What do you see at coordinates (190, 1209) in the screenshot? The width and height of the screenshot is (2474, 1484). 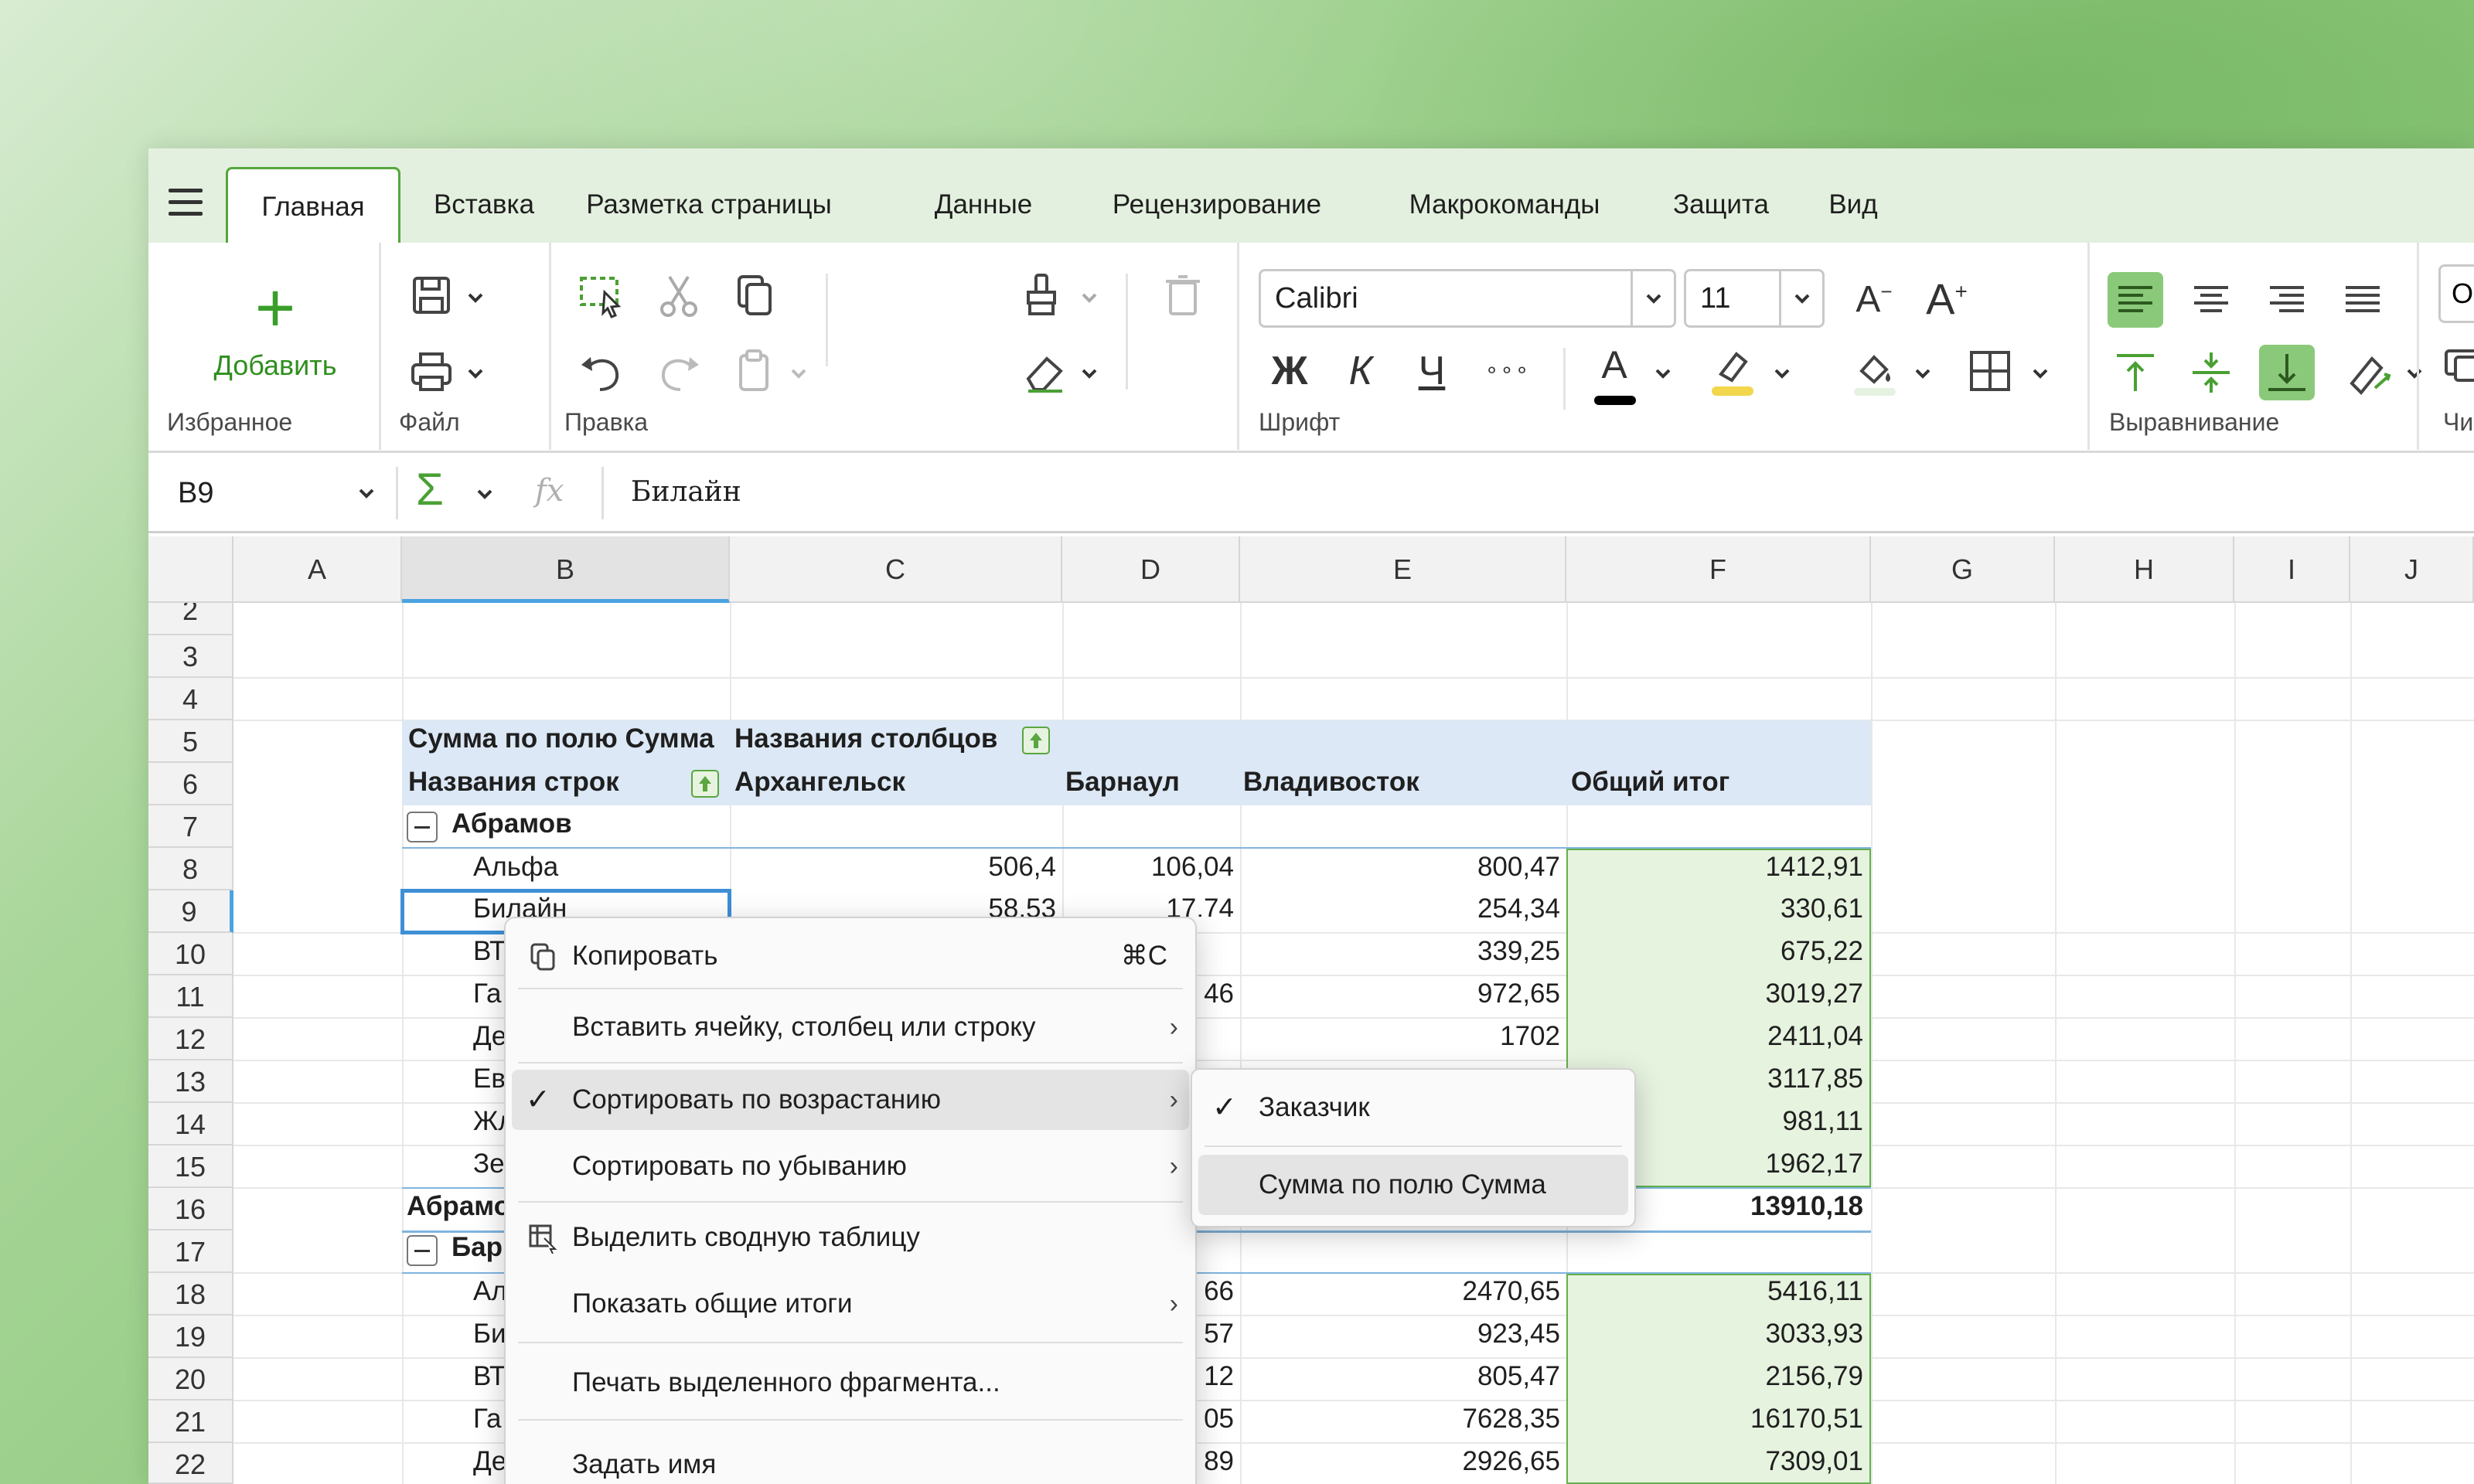 I see `row-header-16: 16` at bounding box center [190, 1209].